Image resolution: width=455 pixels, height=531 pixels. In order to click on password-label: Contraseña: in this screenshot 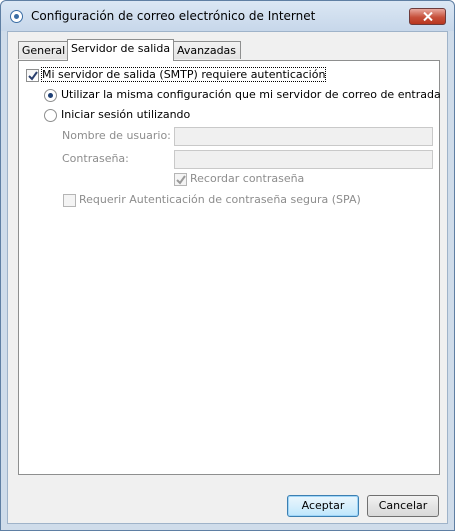, I will do `click(95, 158)`.